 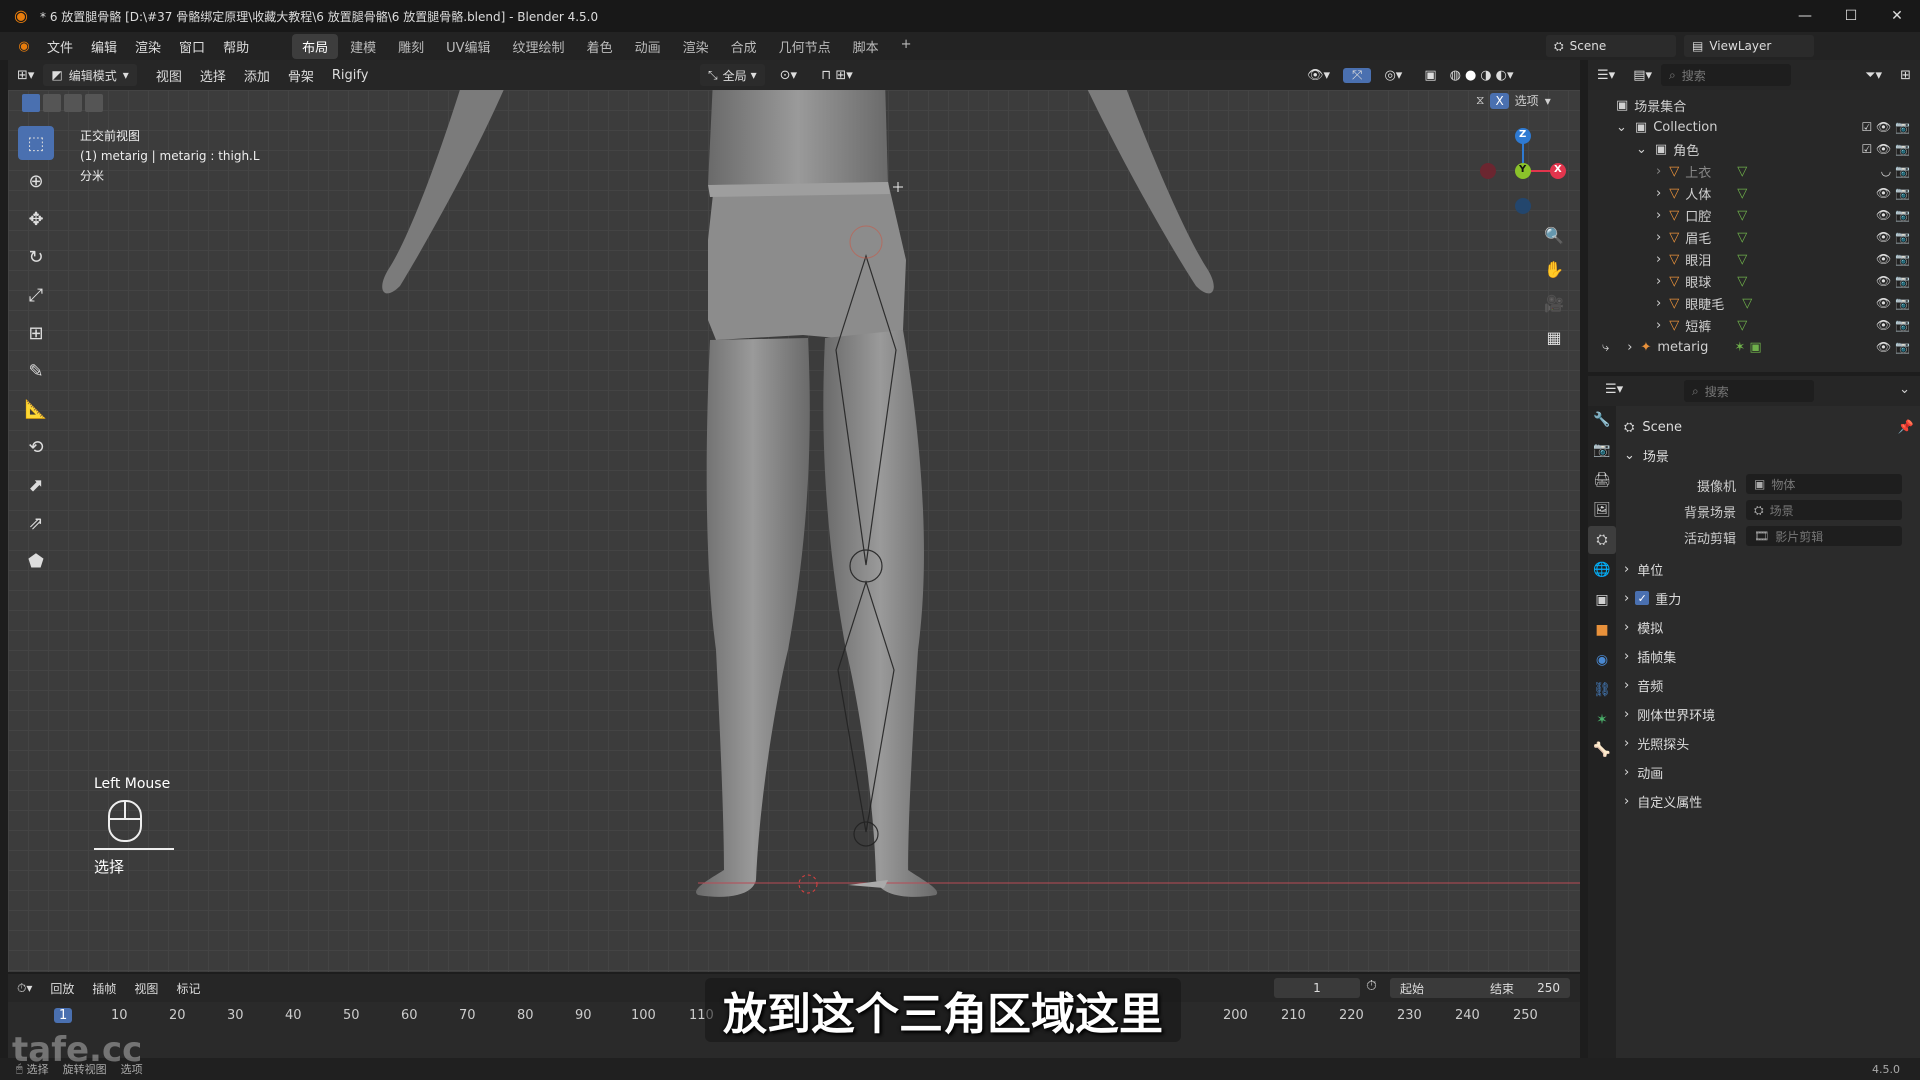 I want to click on select-subtract-icon, so click(x=73, y=103).